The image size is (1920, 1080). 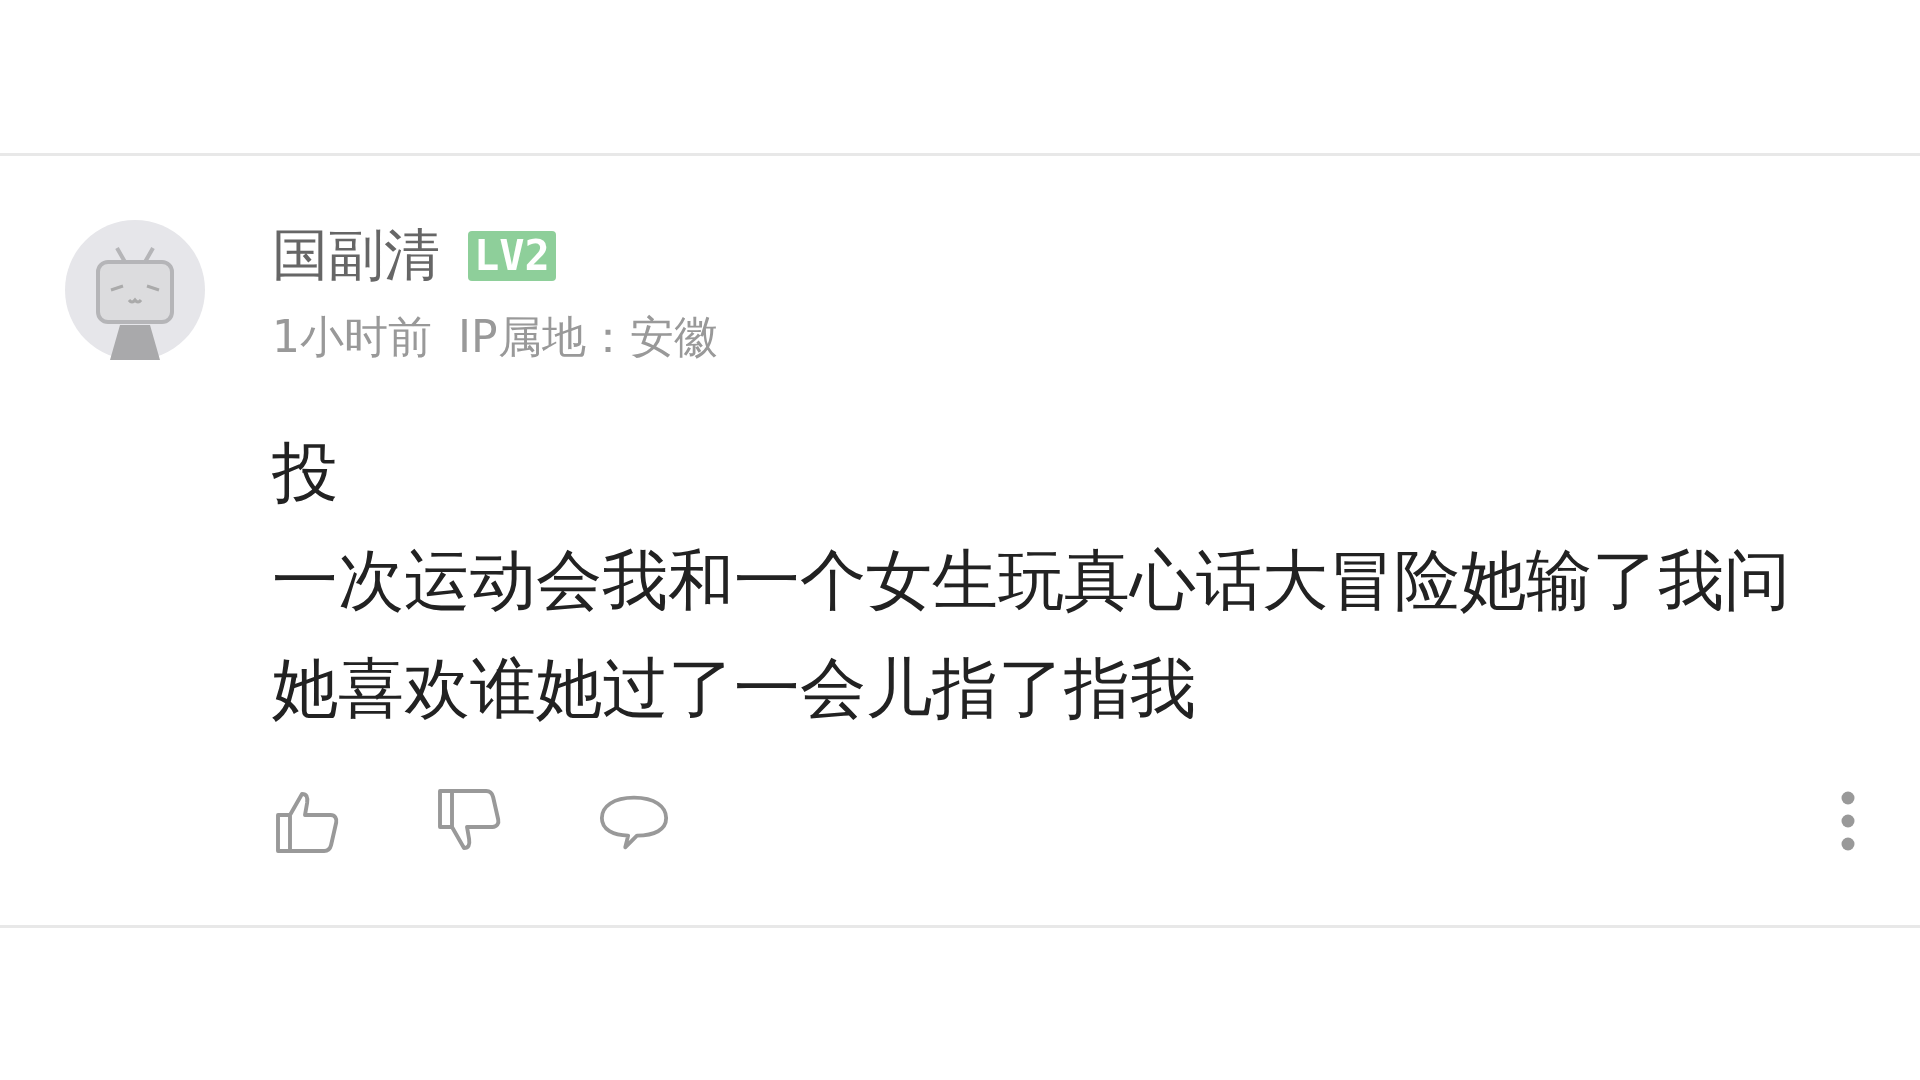 What do you see at coordinates (356, 256) in the screenshot?
I see `username: 国副清` at bounding box center [356, 256].